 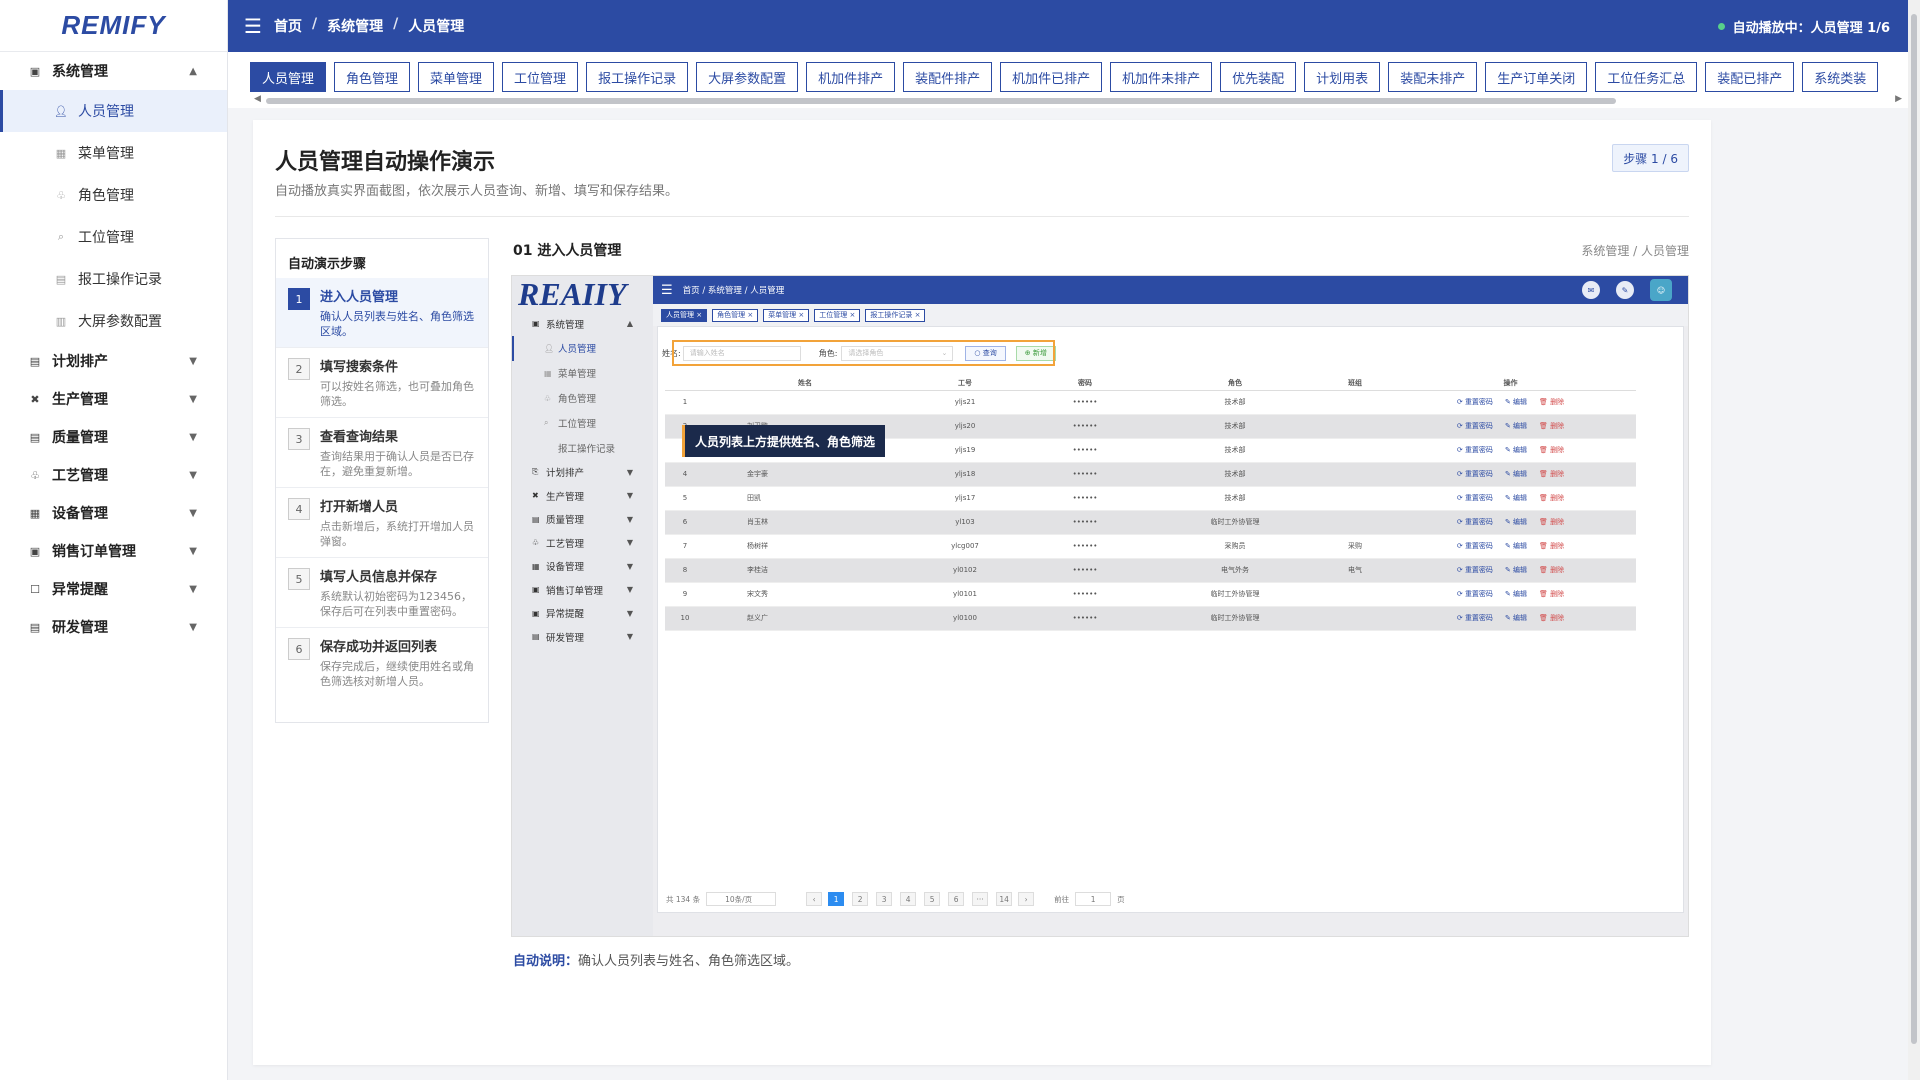 I want to click on mini-column-header, so click(x=685, y=384).